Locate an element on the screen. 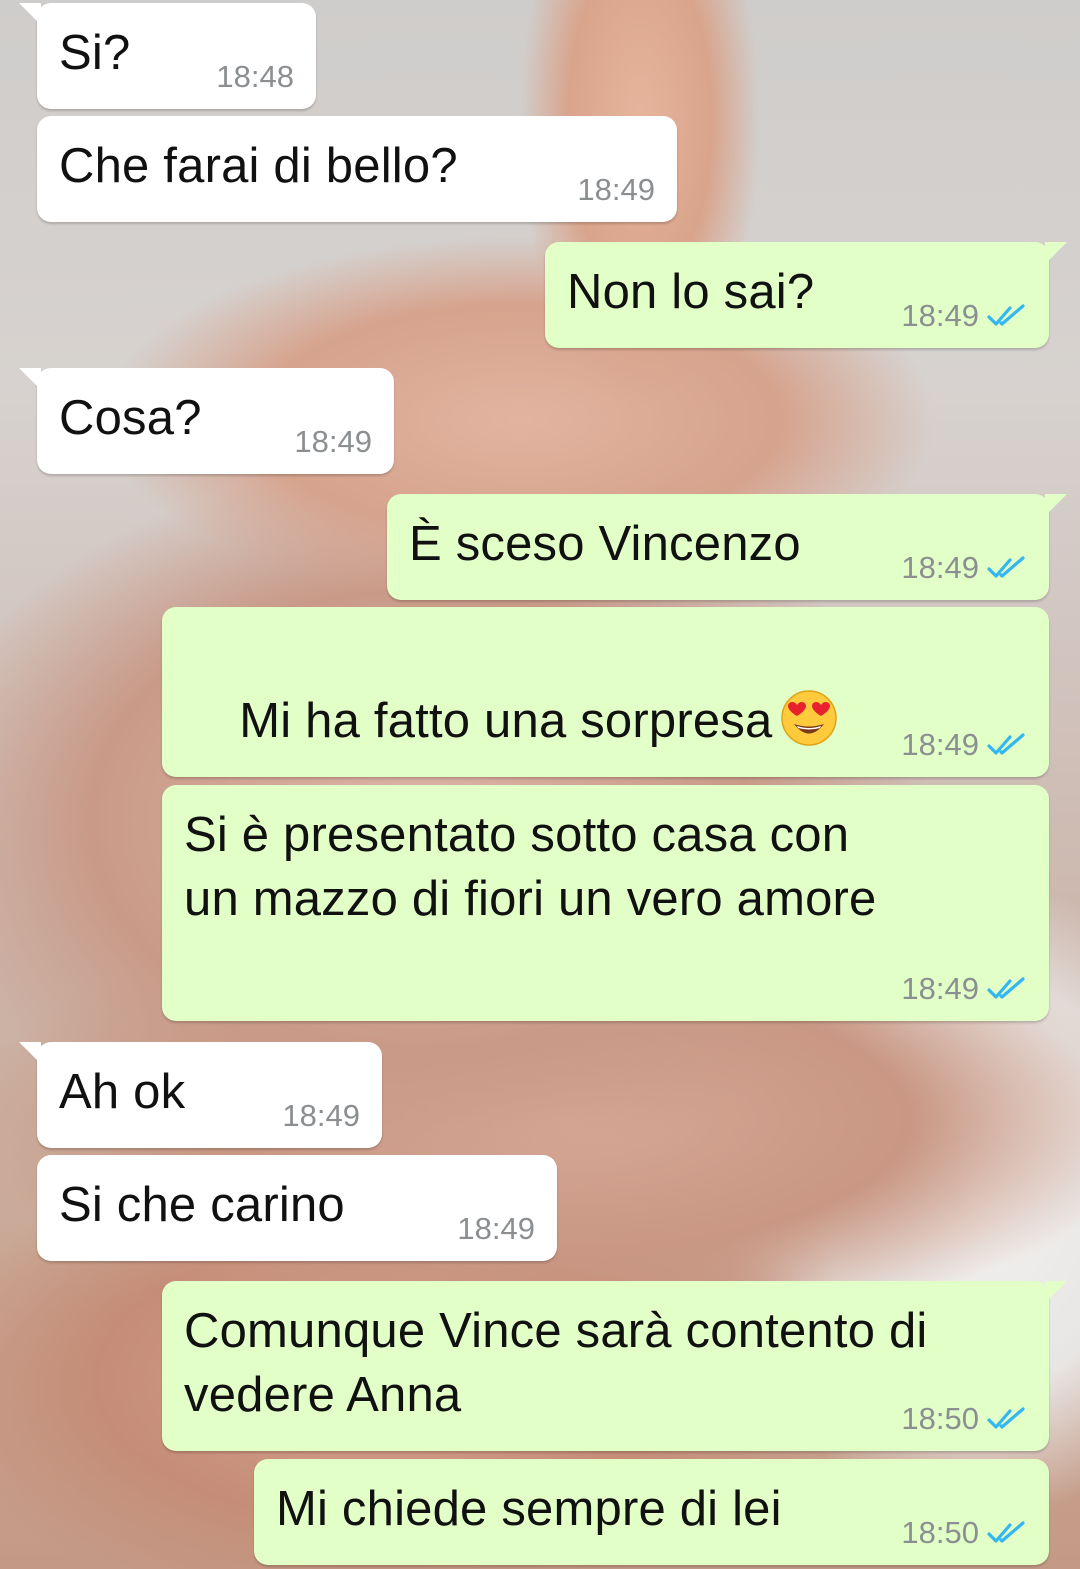 The image size is (1080, 1569). message-text: Mi chiede sempre di lei is located at coordinates (529, 1509).